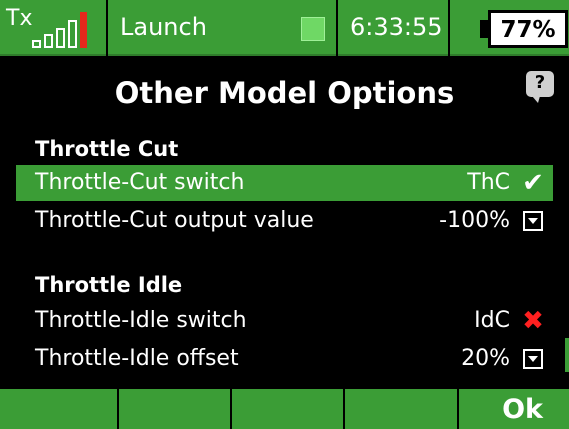 The image size is (569, 429). I want to click on time-cell: 6:33:55, so click(393, 28).